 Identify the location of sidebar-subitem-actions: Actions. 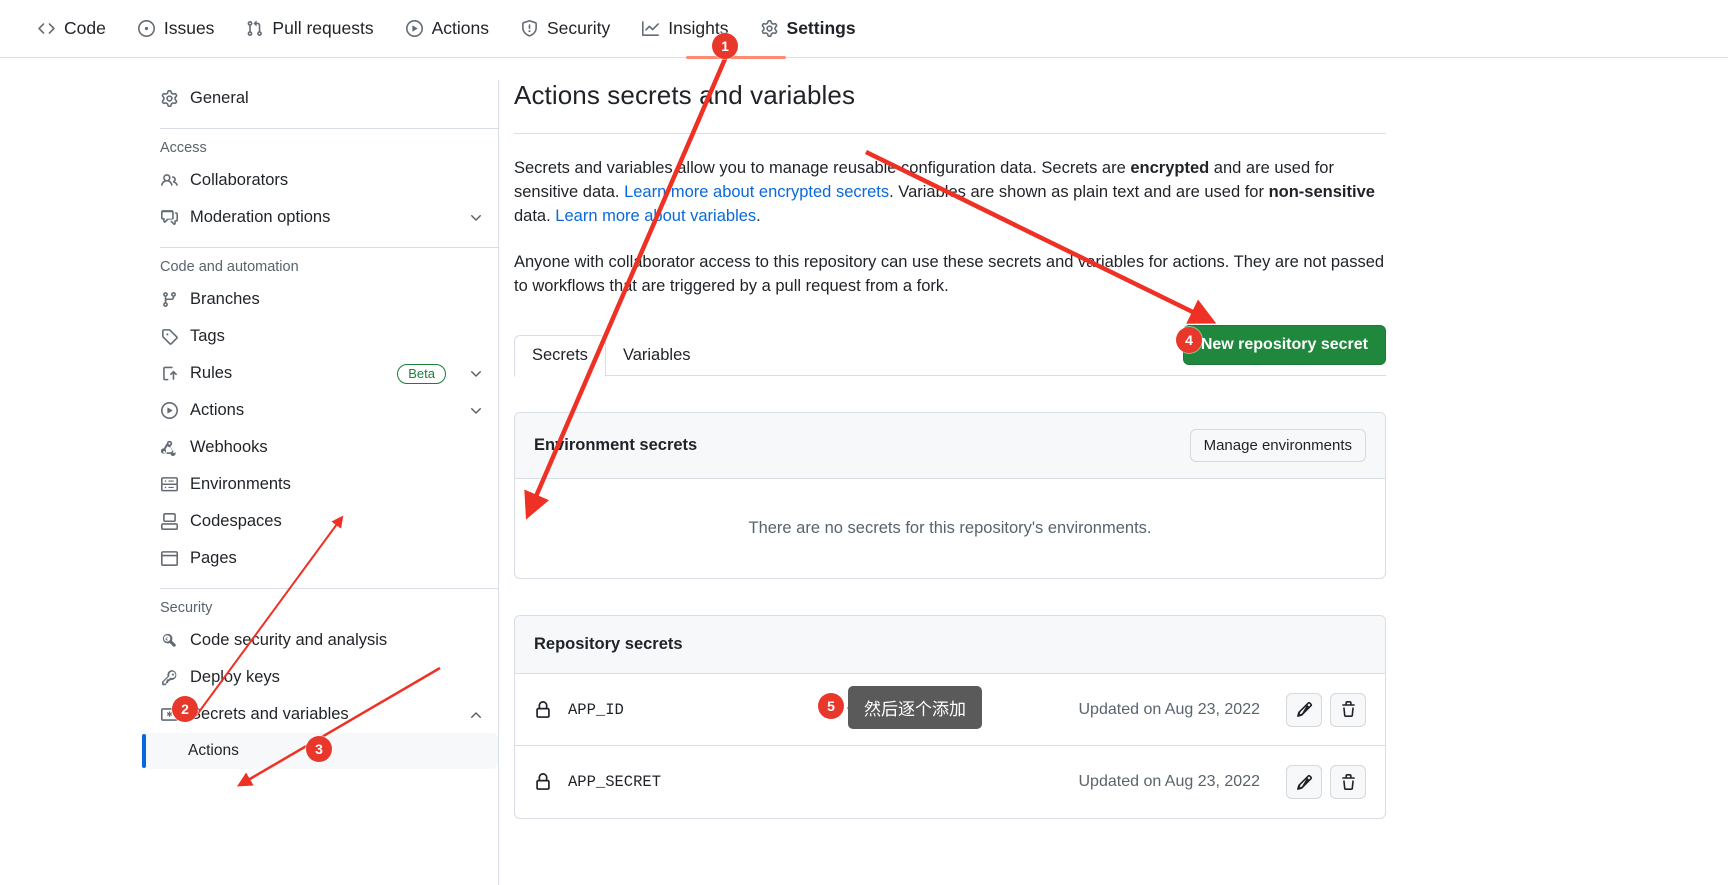
(320, 751).